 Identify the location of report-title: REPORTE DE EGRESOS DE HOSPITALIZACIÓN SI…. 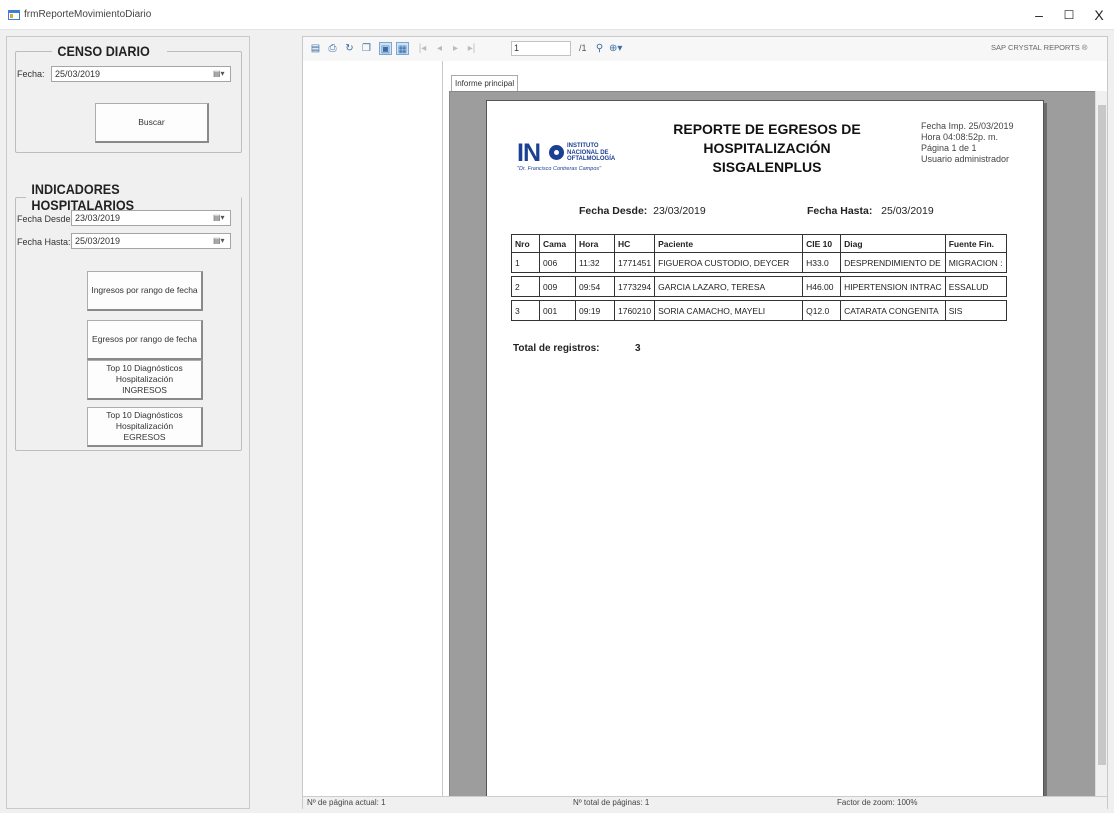
(767, 148).